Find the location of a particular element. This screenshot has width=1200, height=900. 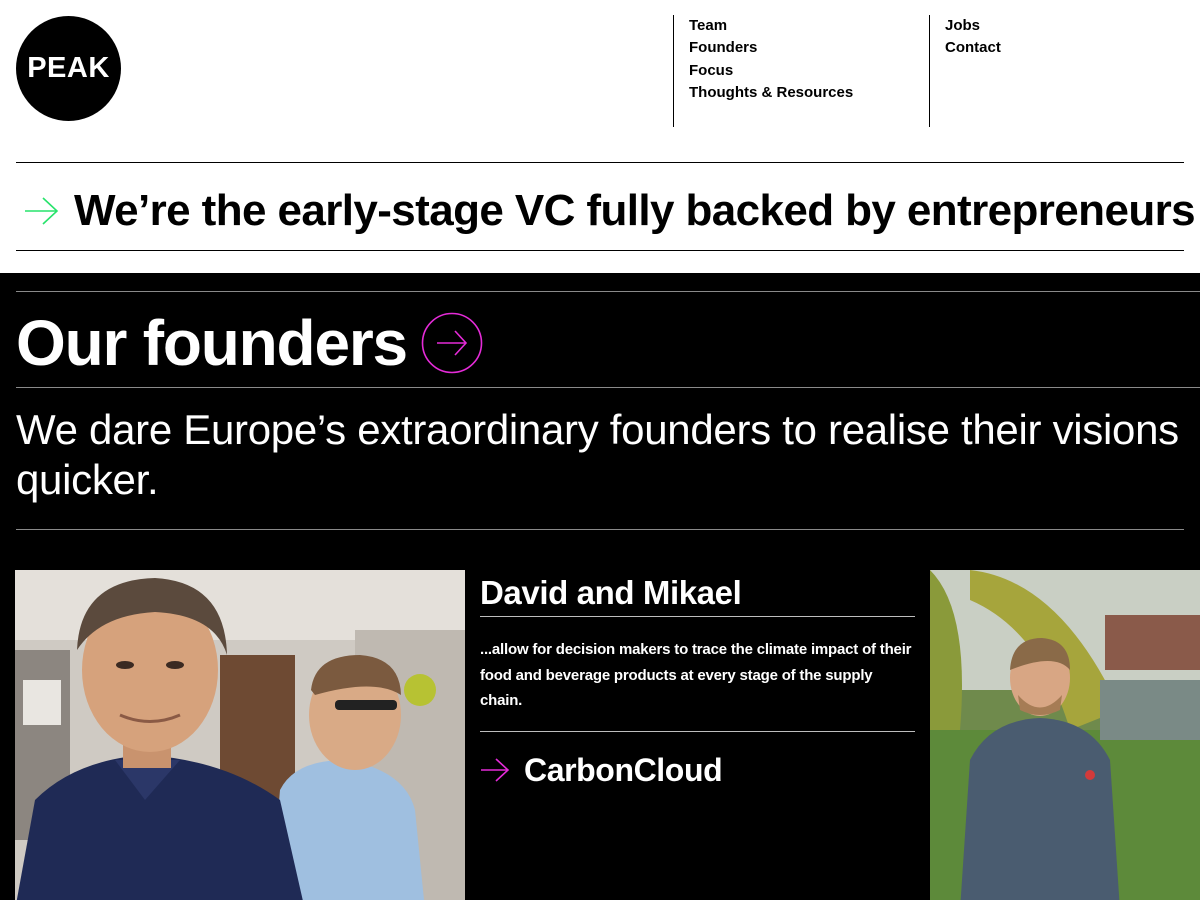

peak-logo: PEAK is located at coordinates (68, 68).